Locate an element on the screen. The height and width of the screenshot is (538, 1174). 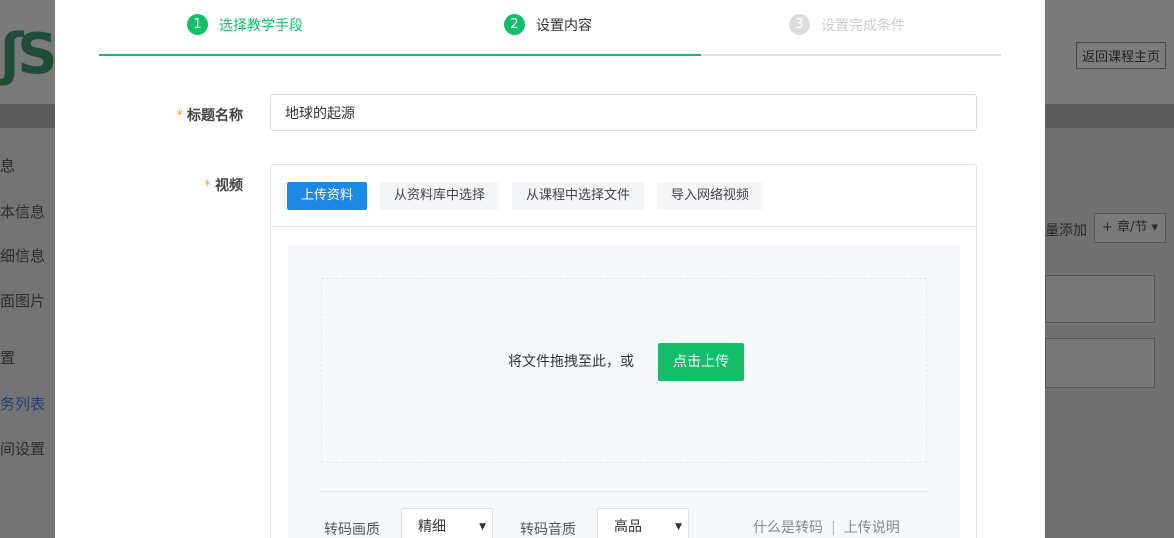
video-quality-select: 精细 ▼ is located at coordinates (447, 523).